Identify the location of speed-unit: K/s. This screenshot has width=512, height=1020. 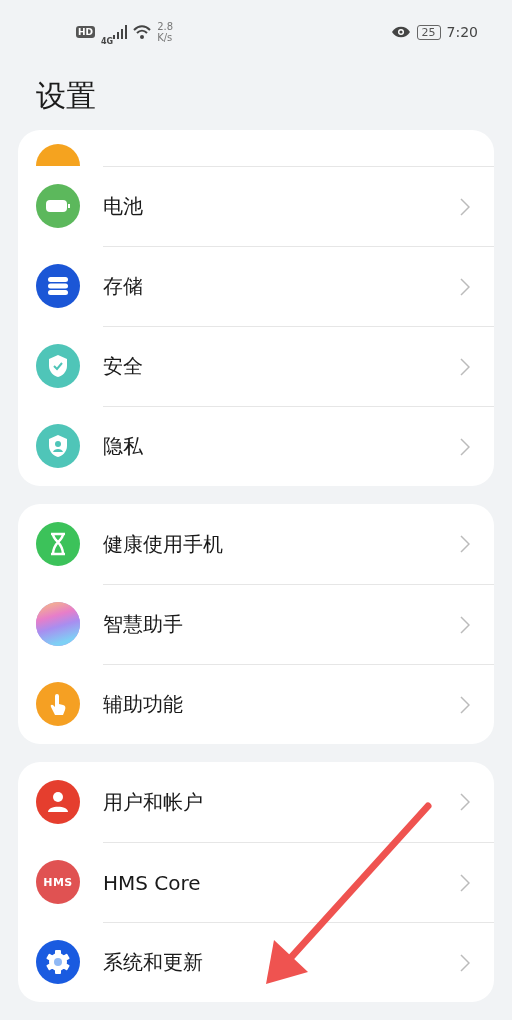
(165, 37).